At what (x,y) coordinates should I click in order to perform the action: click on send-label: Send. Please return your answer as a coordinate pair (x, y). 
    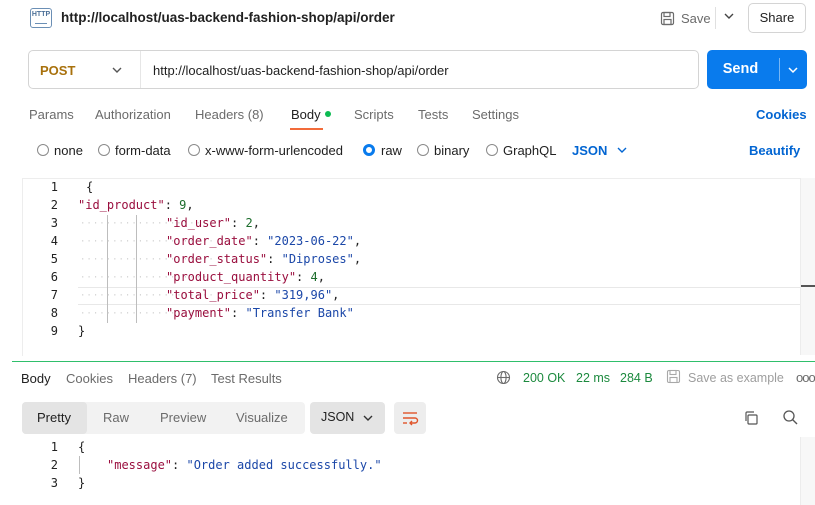
    Looking at the image, I should click on (740, 69).